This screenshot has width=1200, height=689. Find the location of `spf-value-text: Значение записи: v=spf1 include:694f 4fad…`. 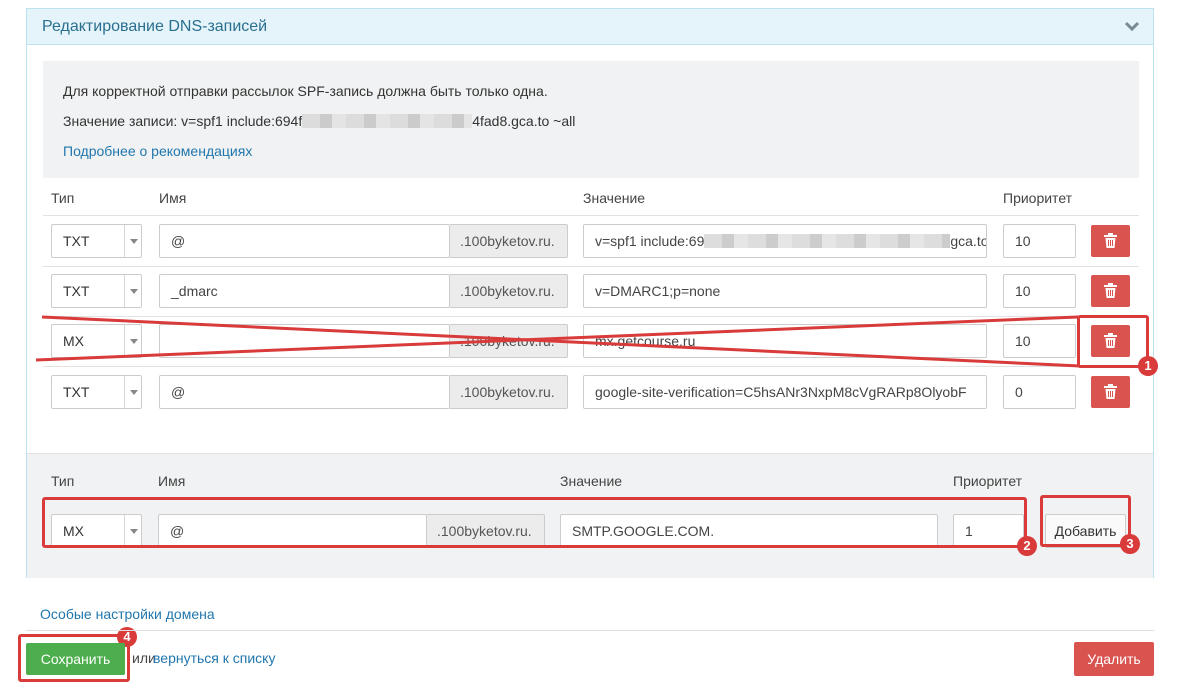

spf-value-text: Значение записи: v=spf1 include:694f 4fad… is located at coordinates (319, 121).